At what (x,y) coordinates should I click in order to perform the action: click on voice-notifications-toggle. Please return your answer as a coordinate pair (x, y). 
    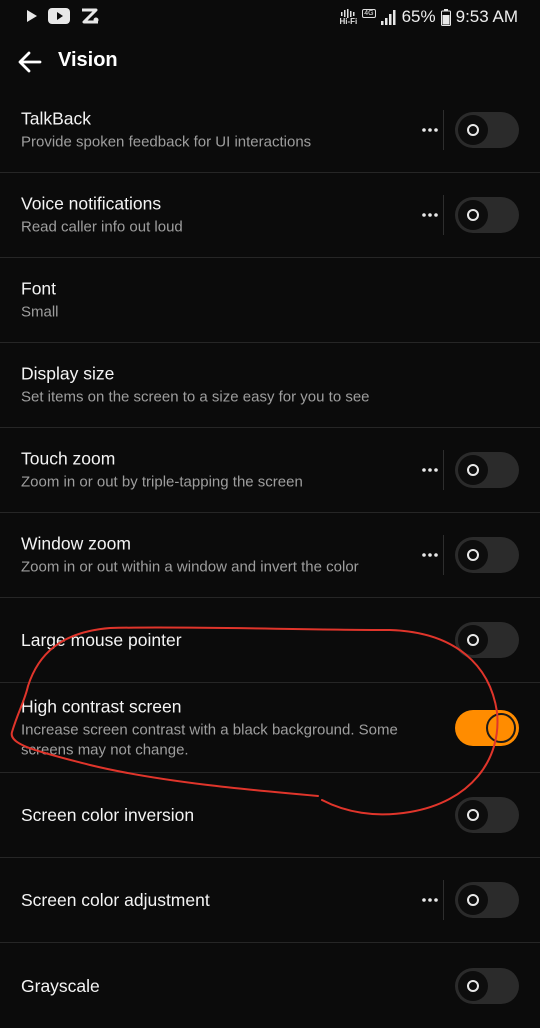
    Looking at the image, I should click on (487, 215).